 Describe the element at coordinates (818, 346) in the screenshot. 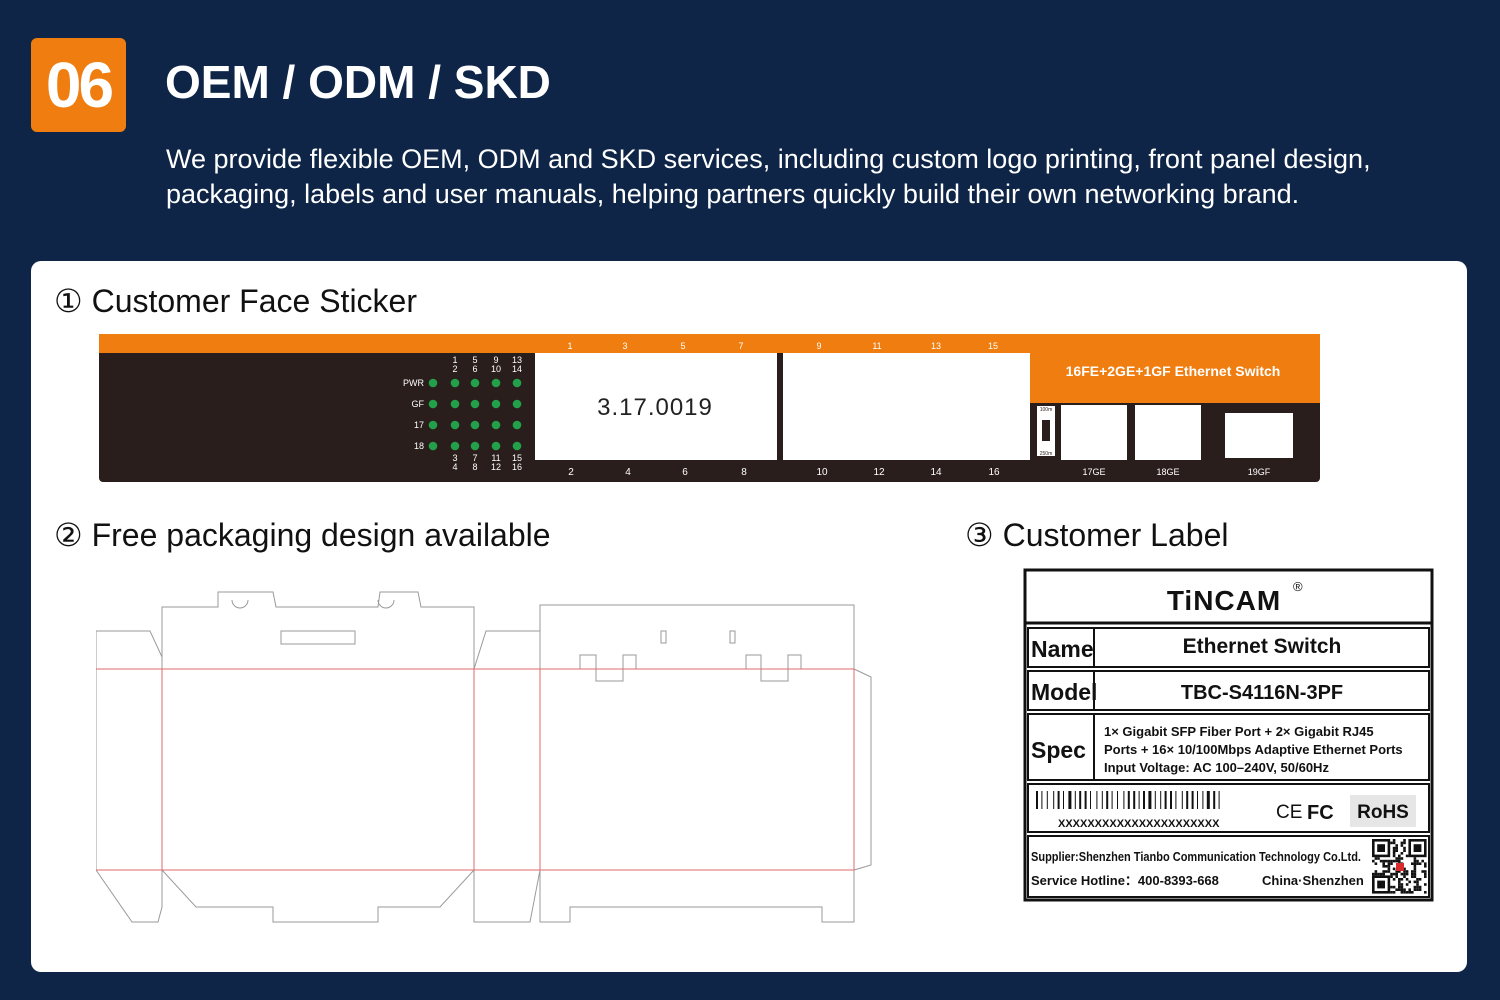

I see `port-number-top: 9` at that location.